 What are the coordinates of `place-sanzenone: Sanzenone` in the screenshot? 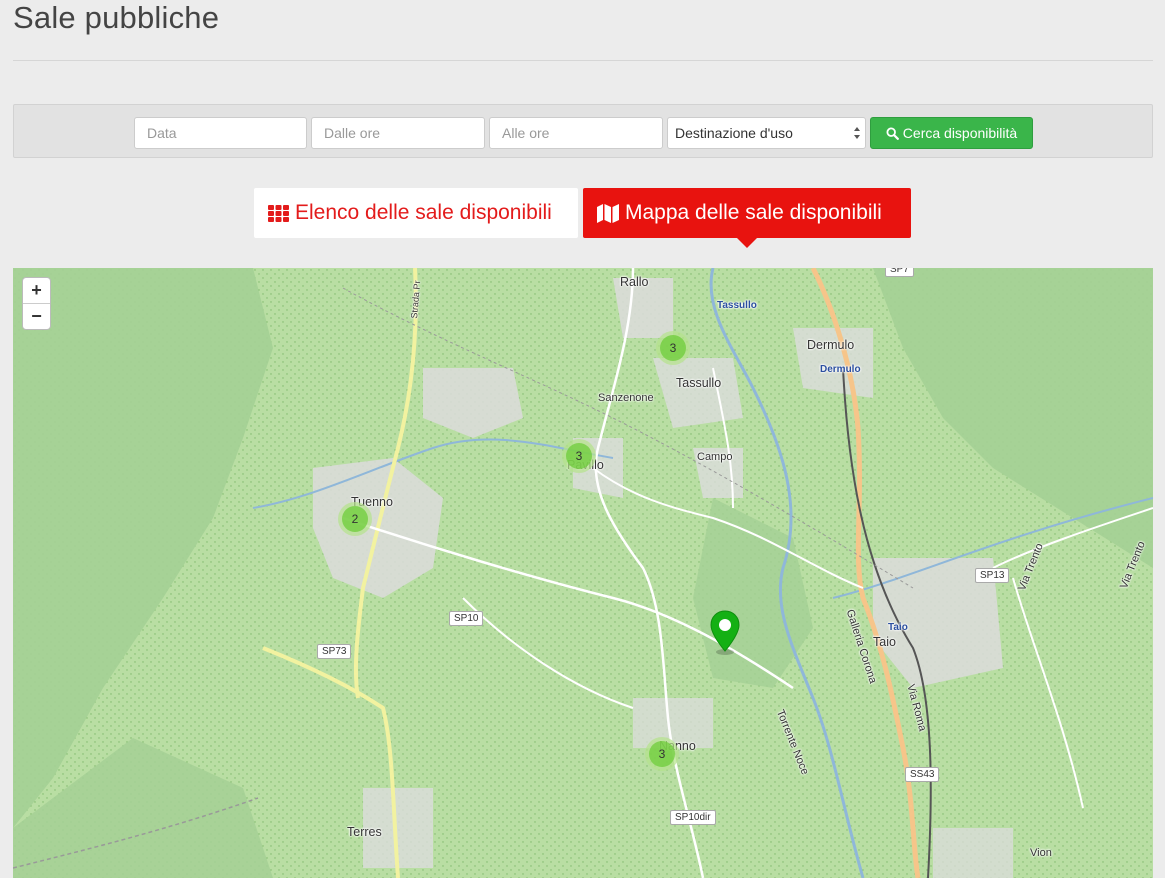 It's located at (626, 398).